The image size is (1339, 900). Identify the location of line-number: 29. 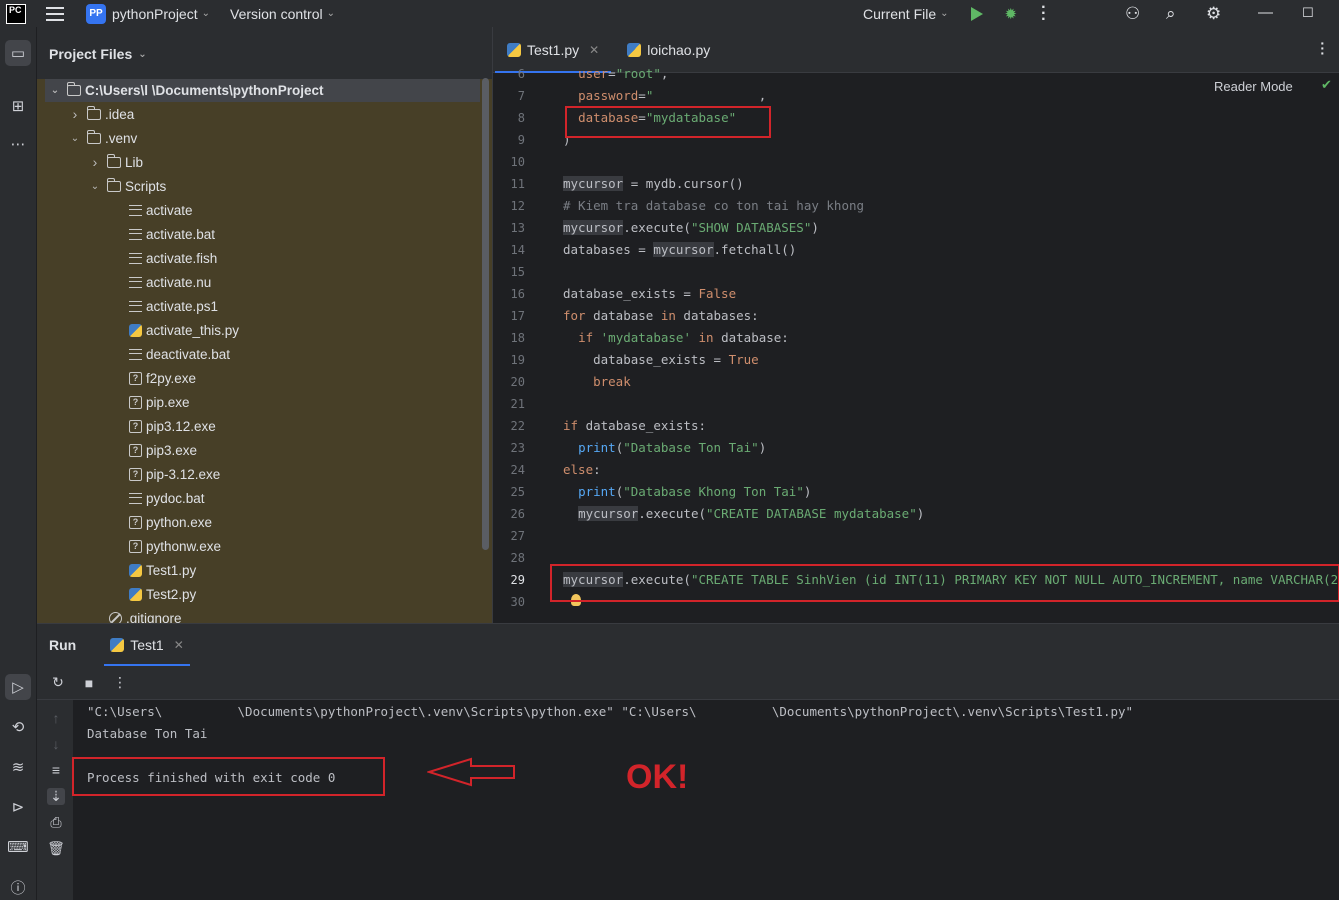
(517, 580).